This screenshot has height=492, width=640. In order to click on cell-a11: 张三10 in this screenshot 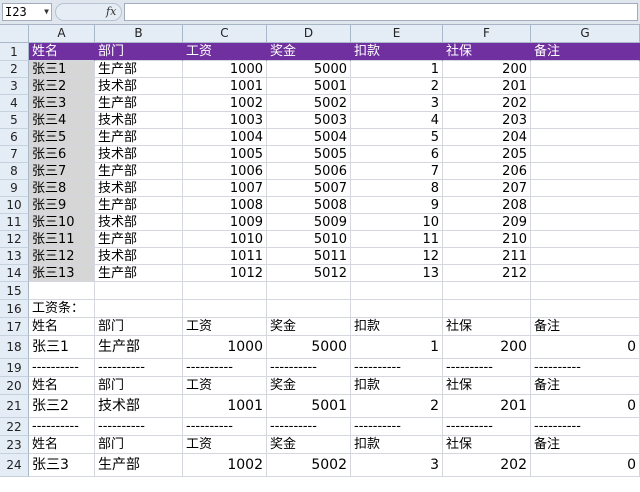, I will do `click(62, 222)`.